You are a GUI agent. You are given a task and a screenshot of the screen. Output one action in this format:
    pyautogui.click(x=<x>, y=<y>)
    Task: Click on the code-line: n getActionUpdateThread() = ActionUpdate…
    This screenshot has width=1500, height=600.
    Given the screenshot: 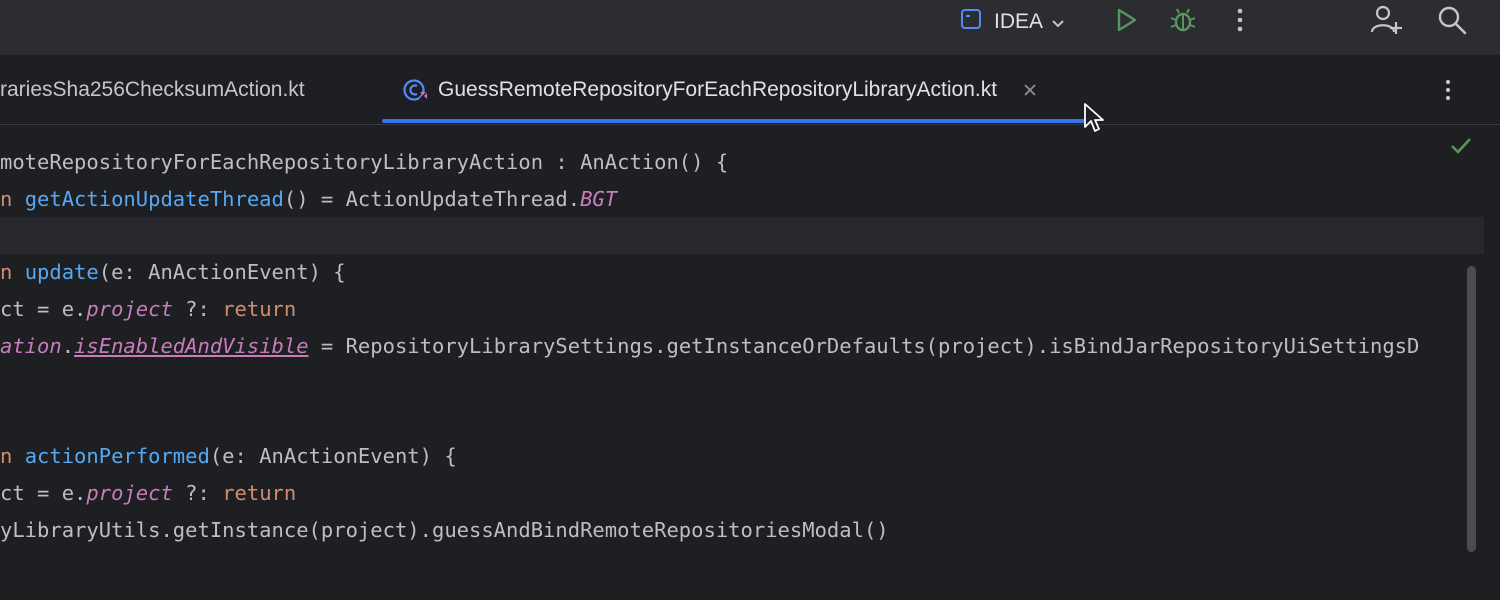 What is the action you would take?
    pyautogui.click(x=308, y=199)
    